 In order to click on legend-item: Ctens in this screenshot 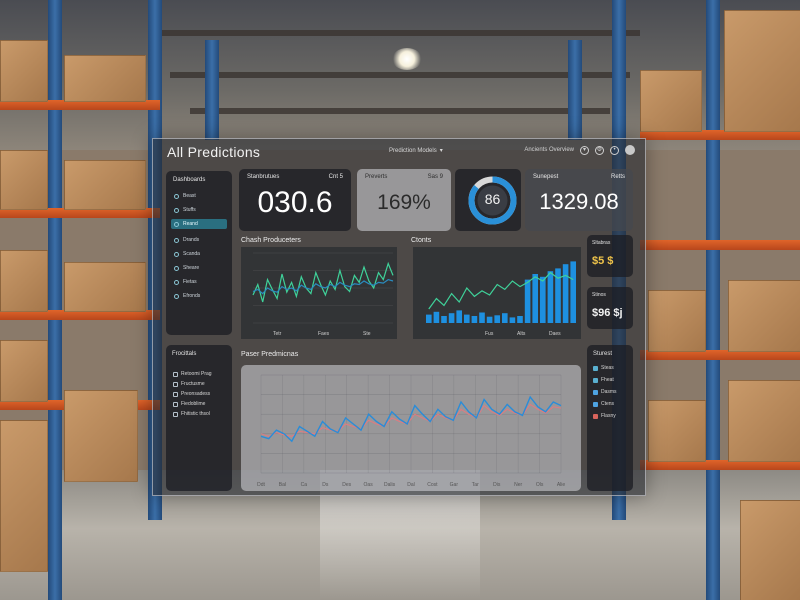, I will do `click(603, 404)`.